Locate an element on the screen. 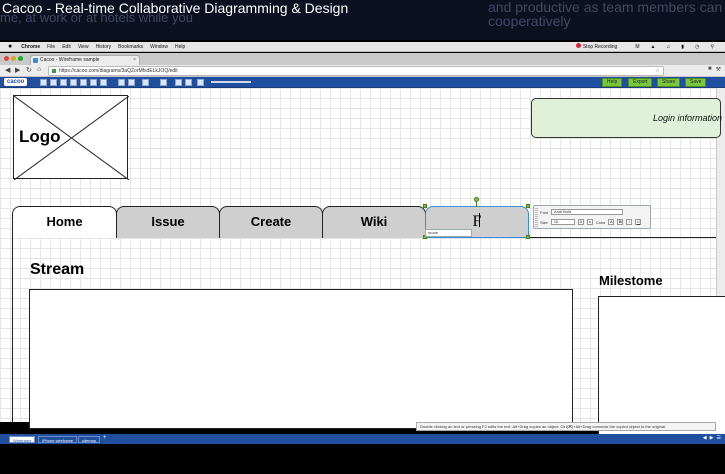 The width and height of the screenshot is (725, 474). bold-button: B is located at coordinates (620, 222).